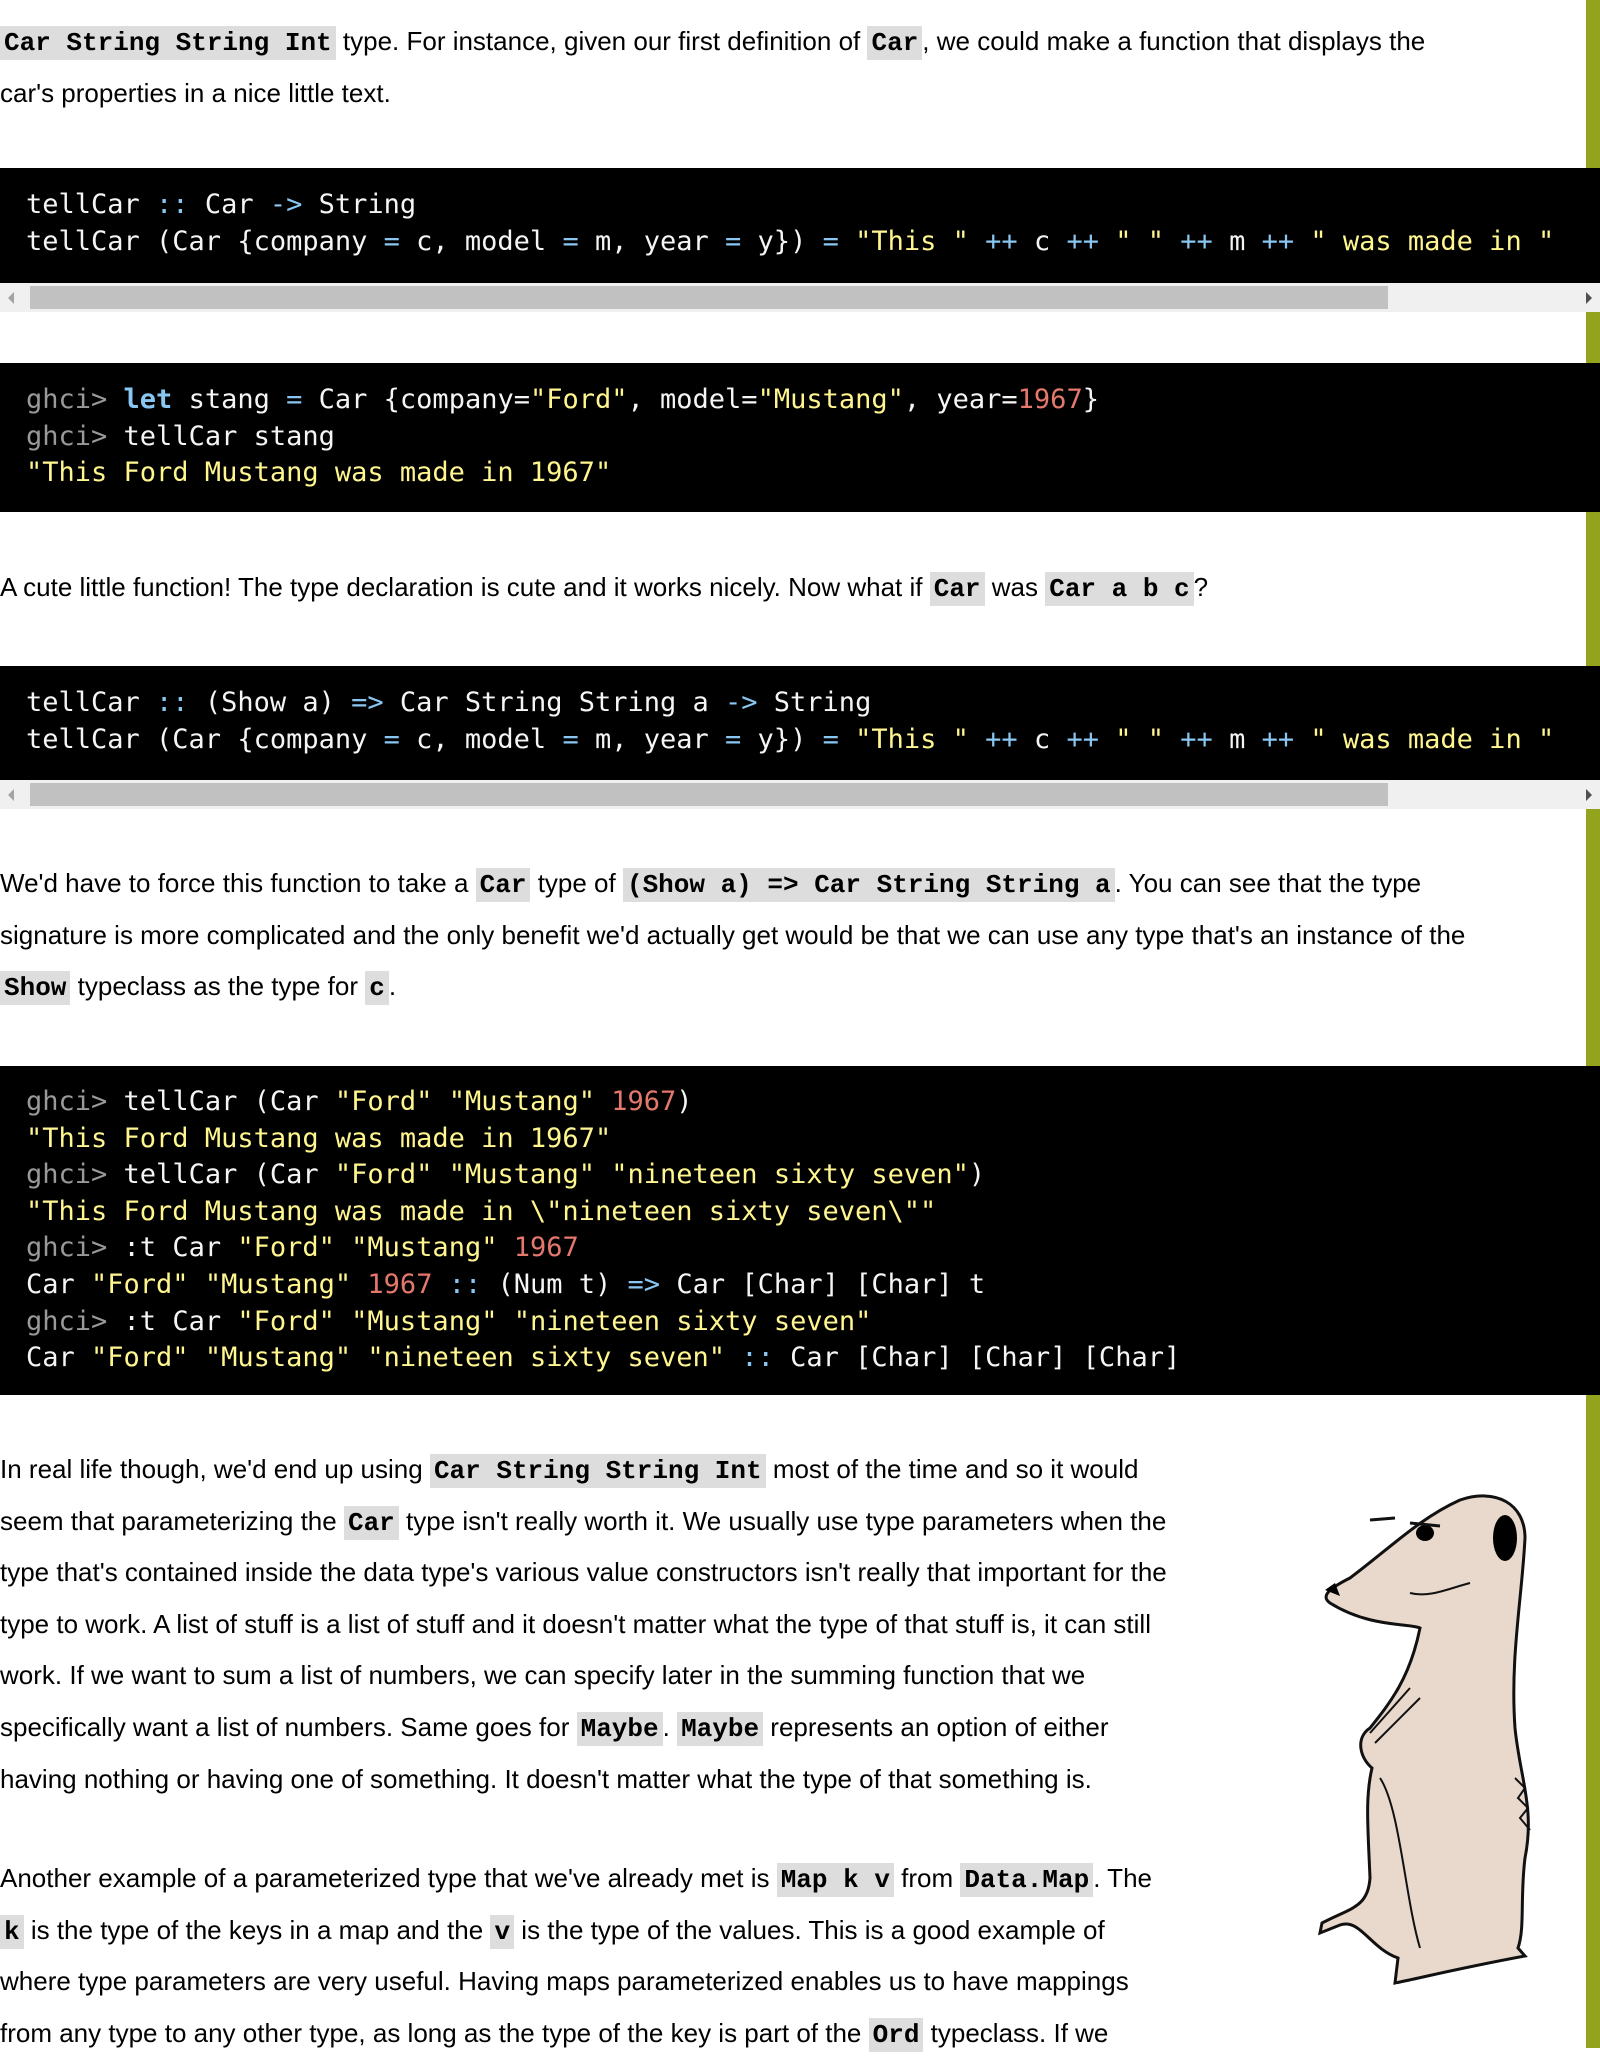 The height and width of the screenshot is (2061, 1600). What do you see at coordinates (712, 94) in the screenshot?
I see `text-line: car's properties in a nice little text.` at bounding box center [712, 94].